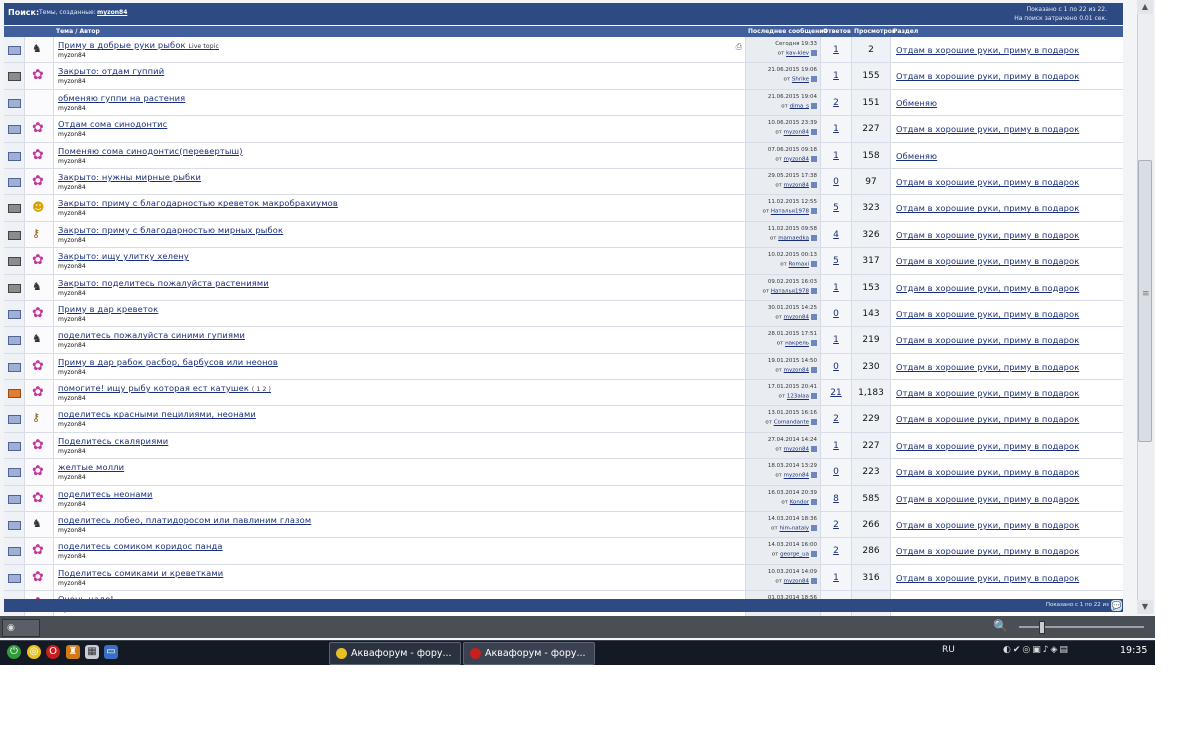 This screenshot has height=750, width=1200. Describe the element at coordinates (140, 573) in the screenshot. I see `thread-title-link: Поделитесь сомиками и креветками` at that location.